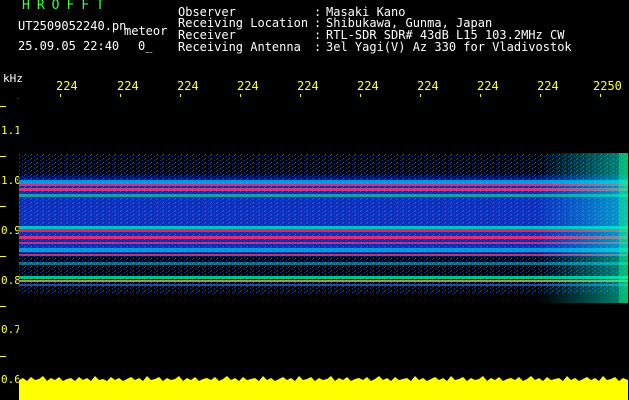  Describe the element at coordinates (72, 26) in the screenshot. I see `file-name: UT2509052240.pn` at that location.